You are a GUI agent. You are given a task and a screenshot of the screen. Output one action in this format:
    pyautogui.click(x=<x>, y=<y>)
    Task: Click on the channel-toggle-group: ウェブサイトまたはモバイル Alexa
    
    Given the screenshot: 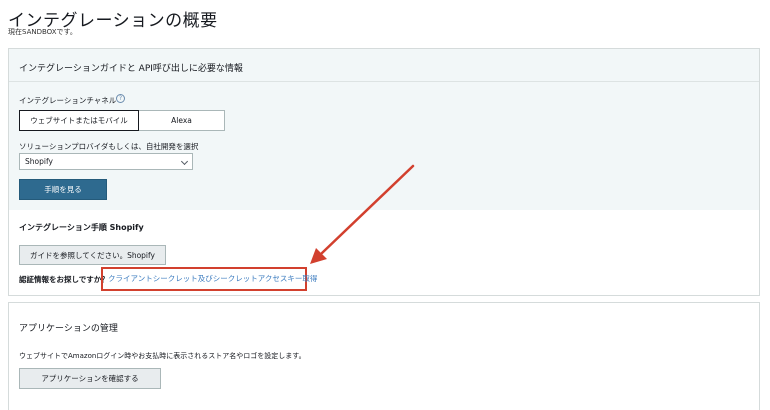 What is the action you would take?
    pyautogui.click(x=122, y=120)
    